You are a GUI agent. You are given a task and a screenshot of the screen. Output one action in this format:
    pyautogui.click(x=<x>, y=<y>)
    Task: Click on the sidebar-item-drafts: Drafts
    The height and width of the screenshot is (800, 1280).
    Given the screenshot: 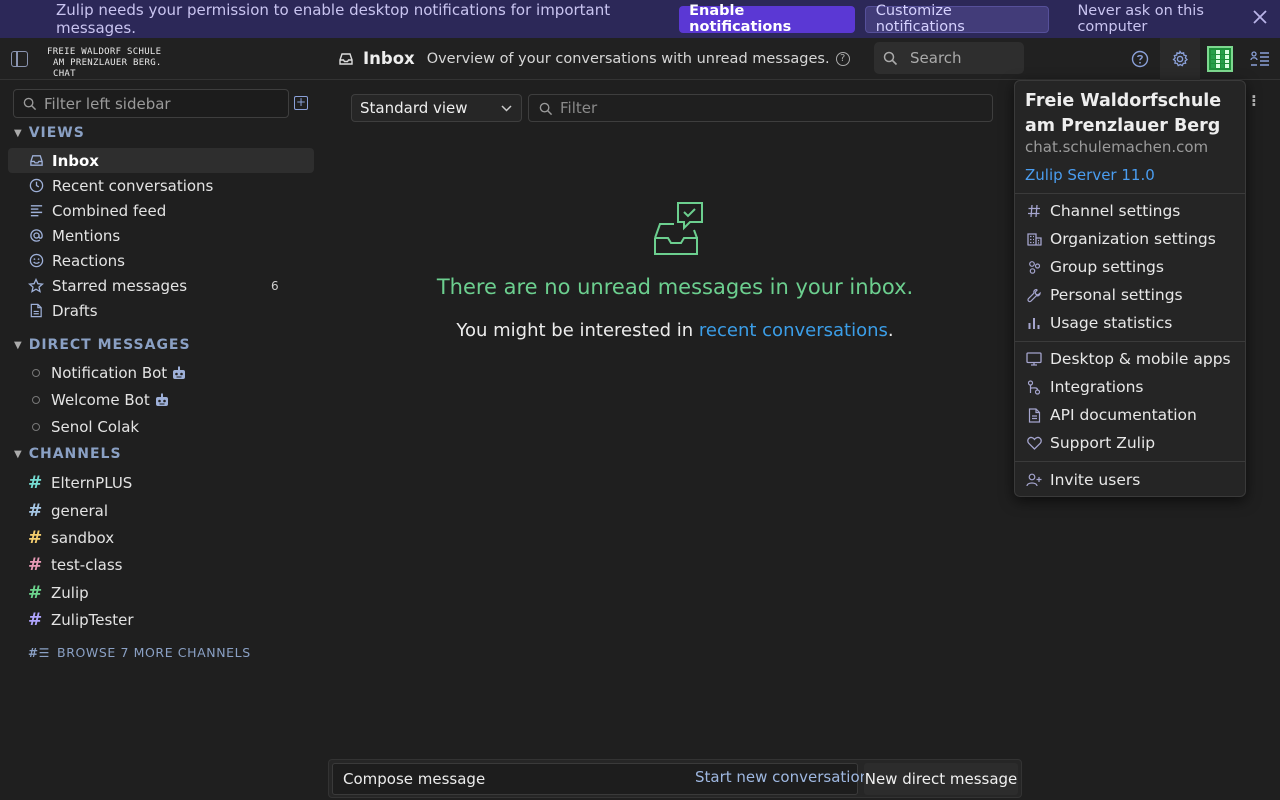 What is the action you would take?
    pyautogui.click(x=161, y=310)
    